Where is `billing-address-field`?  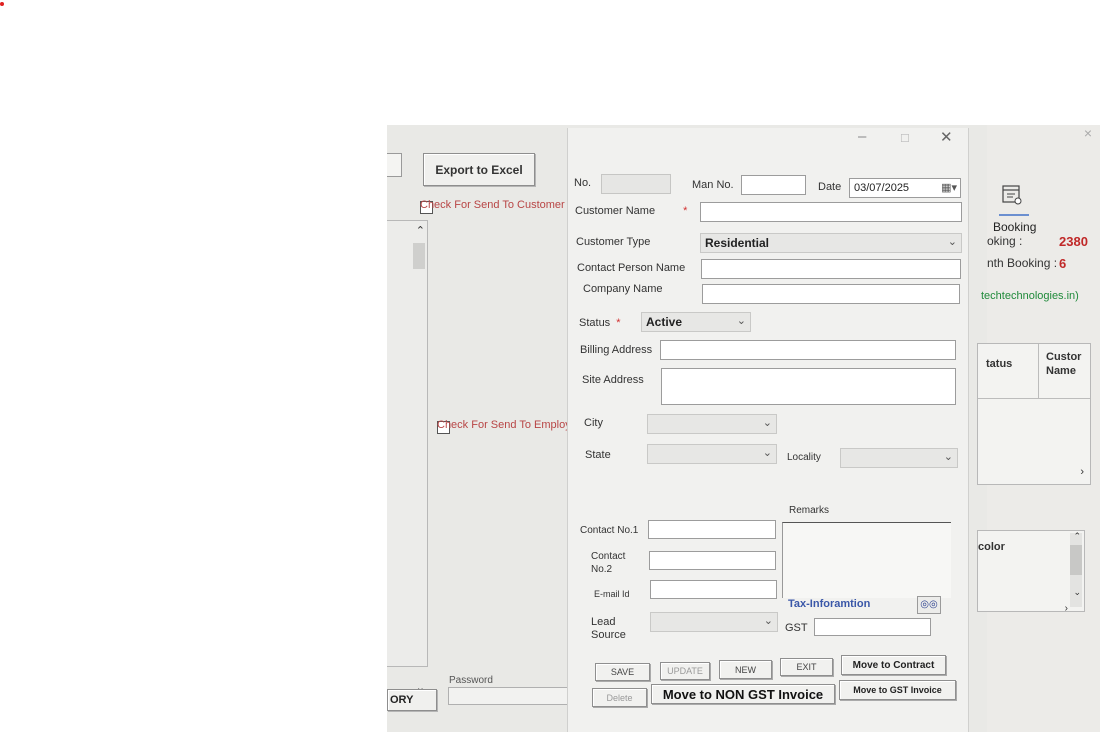
billing-address-field is located at coordinates (808, 350).